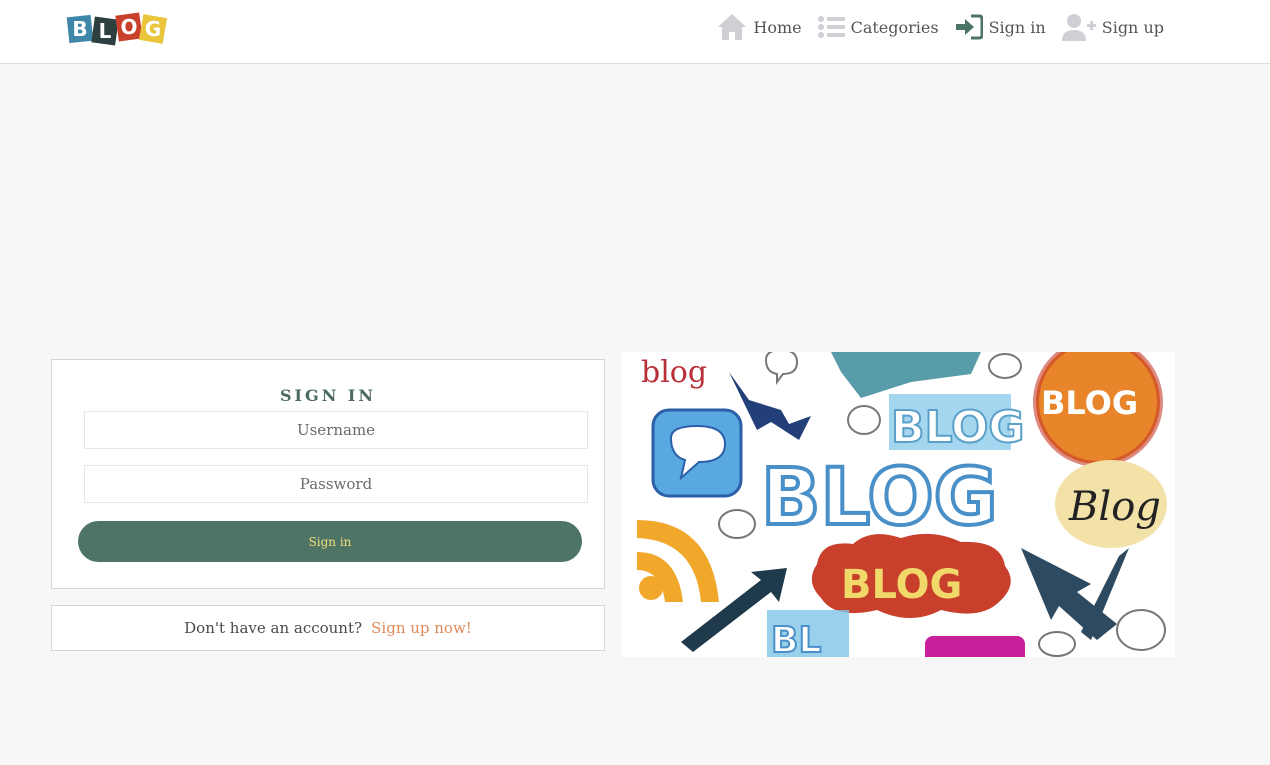  What do you see at coordinates (336, 484) in the screenshot?
I see `password-input` at bounding box center [336, 484].